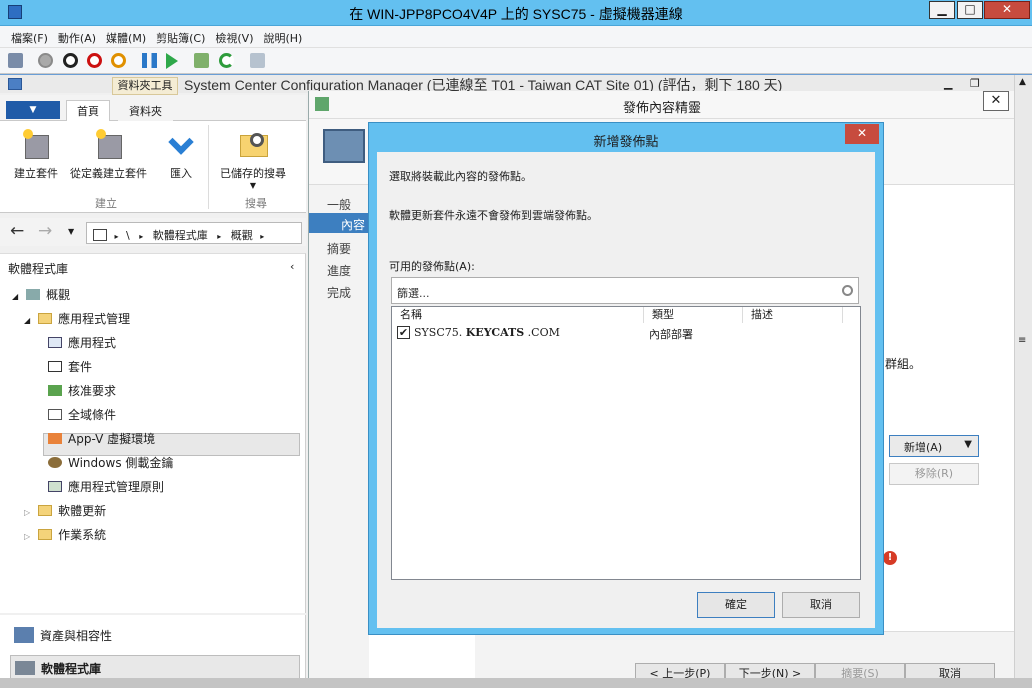 Image resolution: width=1032 pixels, height=688 pixels. What do you see at coordinates (88, 110) in the screenshot?
I see `tab-home: 首頁` at bounding box center [88, 110].